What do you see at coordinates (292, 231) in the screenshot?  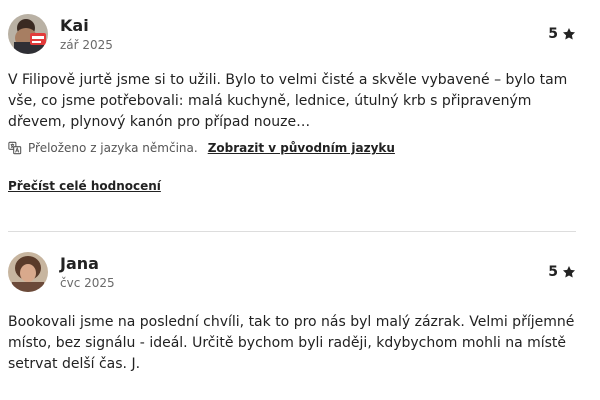 I see `divider` at bounding box center [292, 231].